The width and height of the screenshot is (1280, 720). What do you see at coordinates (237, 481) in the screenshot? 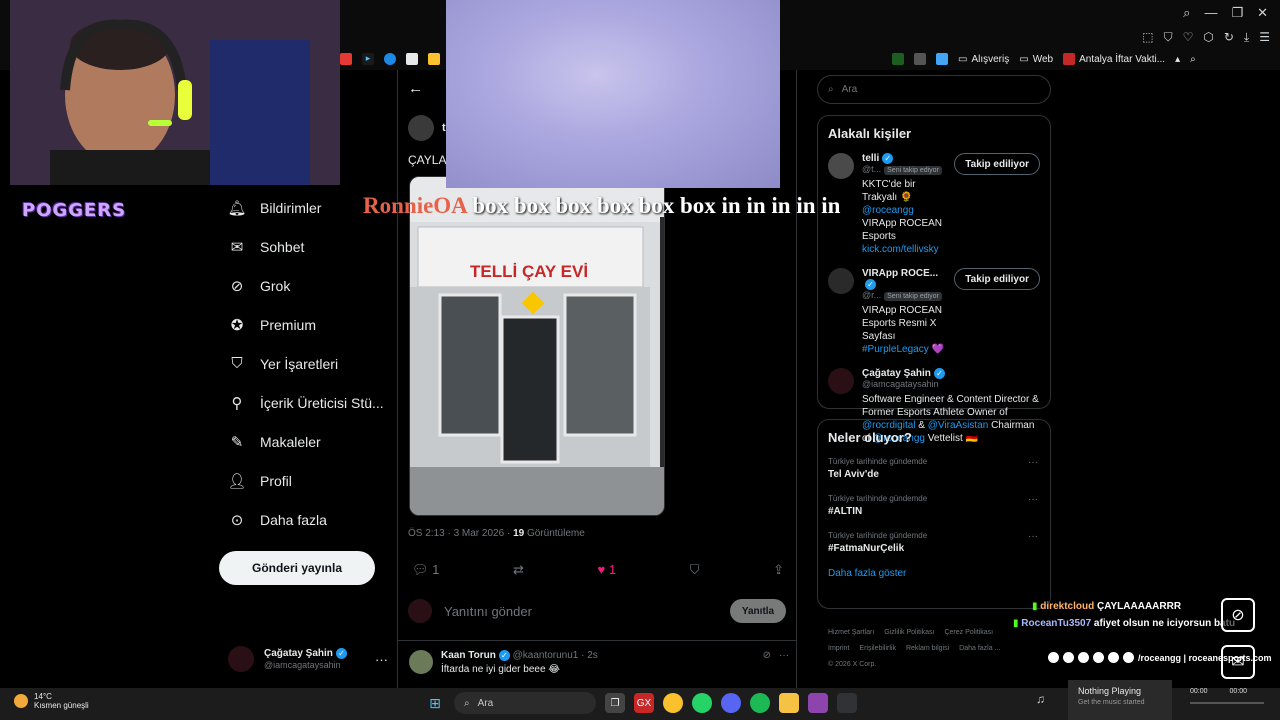
I see `profile-icon: 👤︎` at bounding box center [237, 481].